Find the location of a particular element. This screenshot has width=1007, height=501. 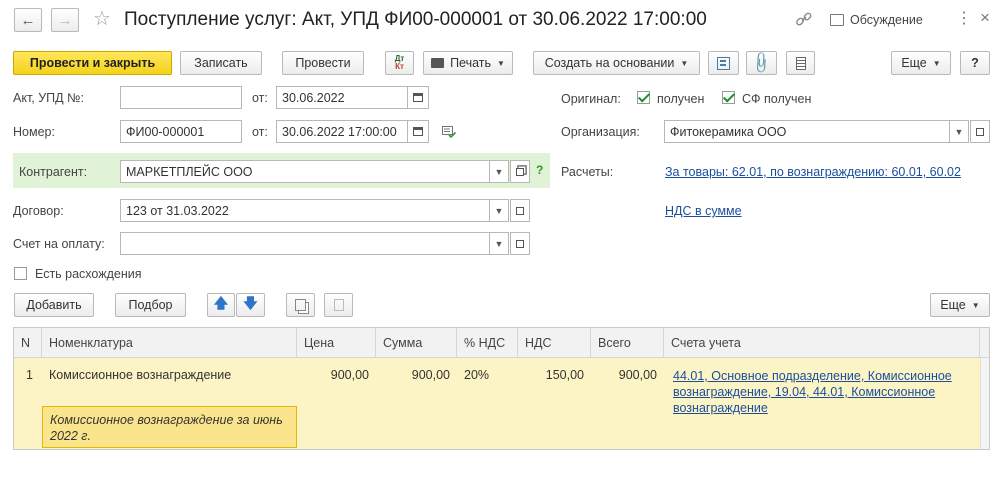

invoice-dropdown-button: ▼ is located at coordinates (499, 243).